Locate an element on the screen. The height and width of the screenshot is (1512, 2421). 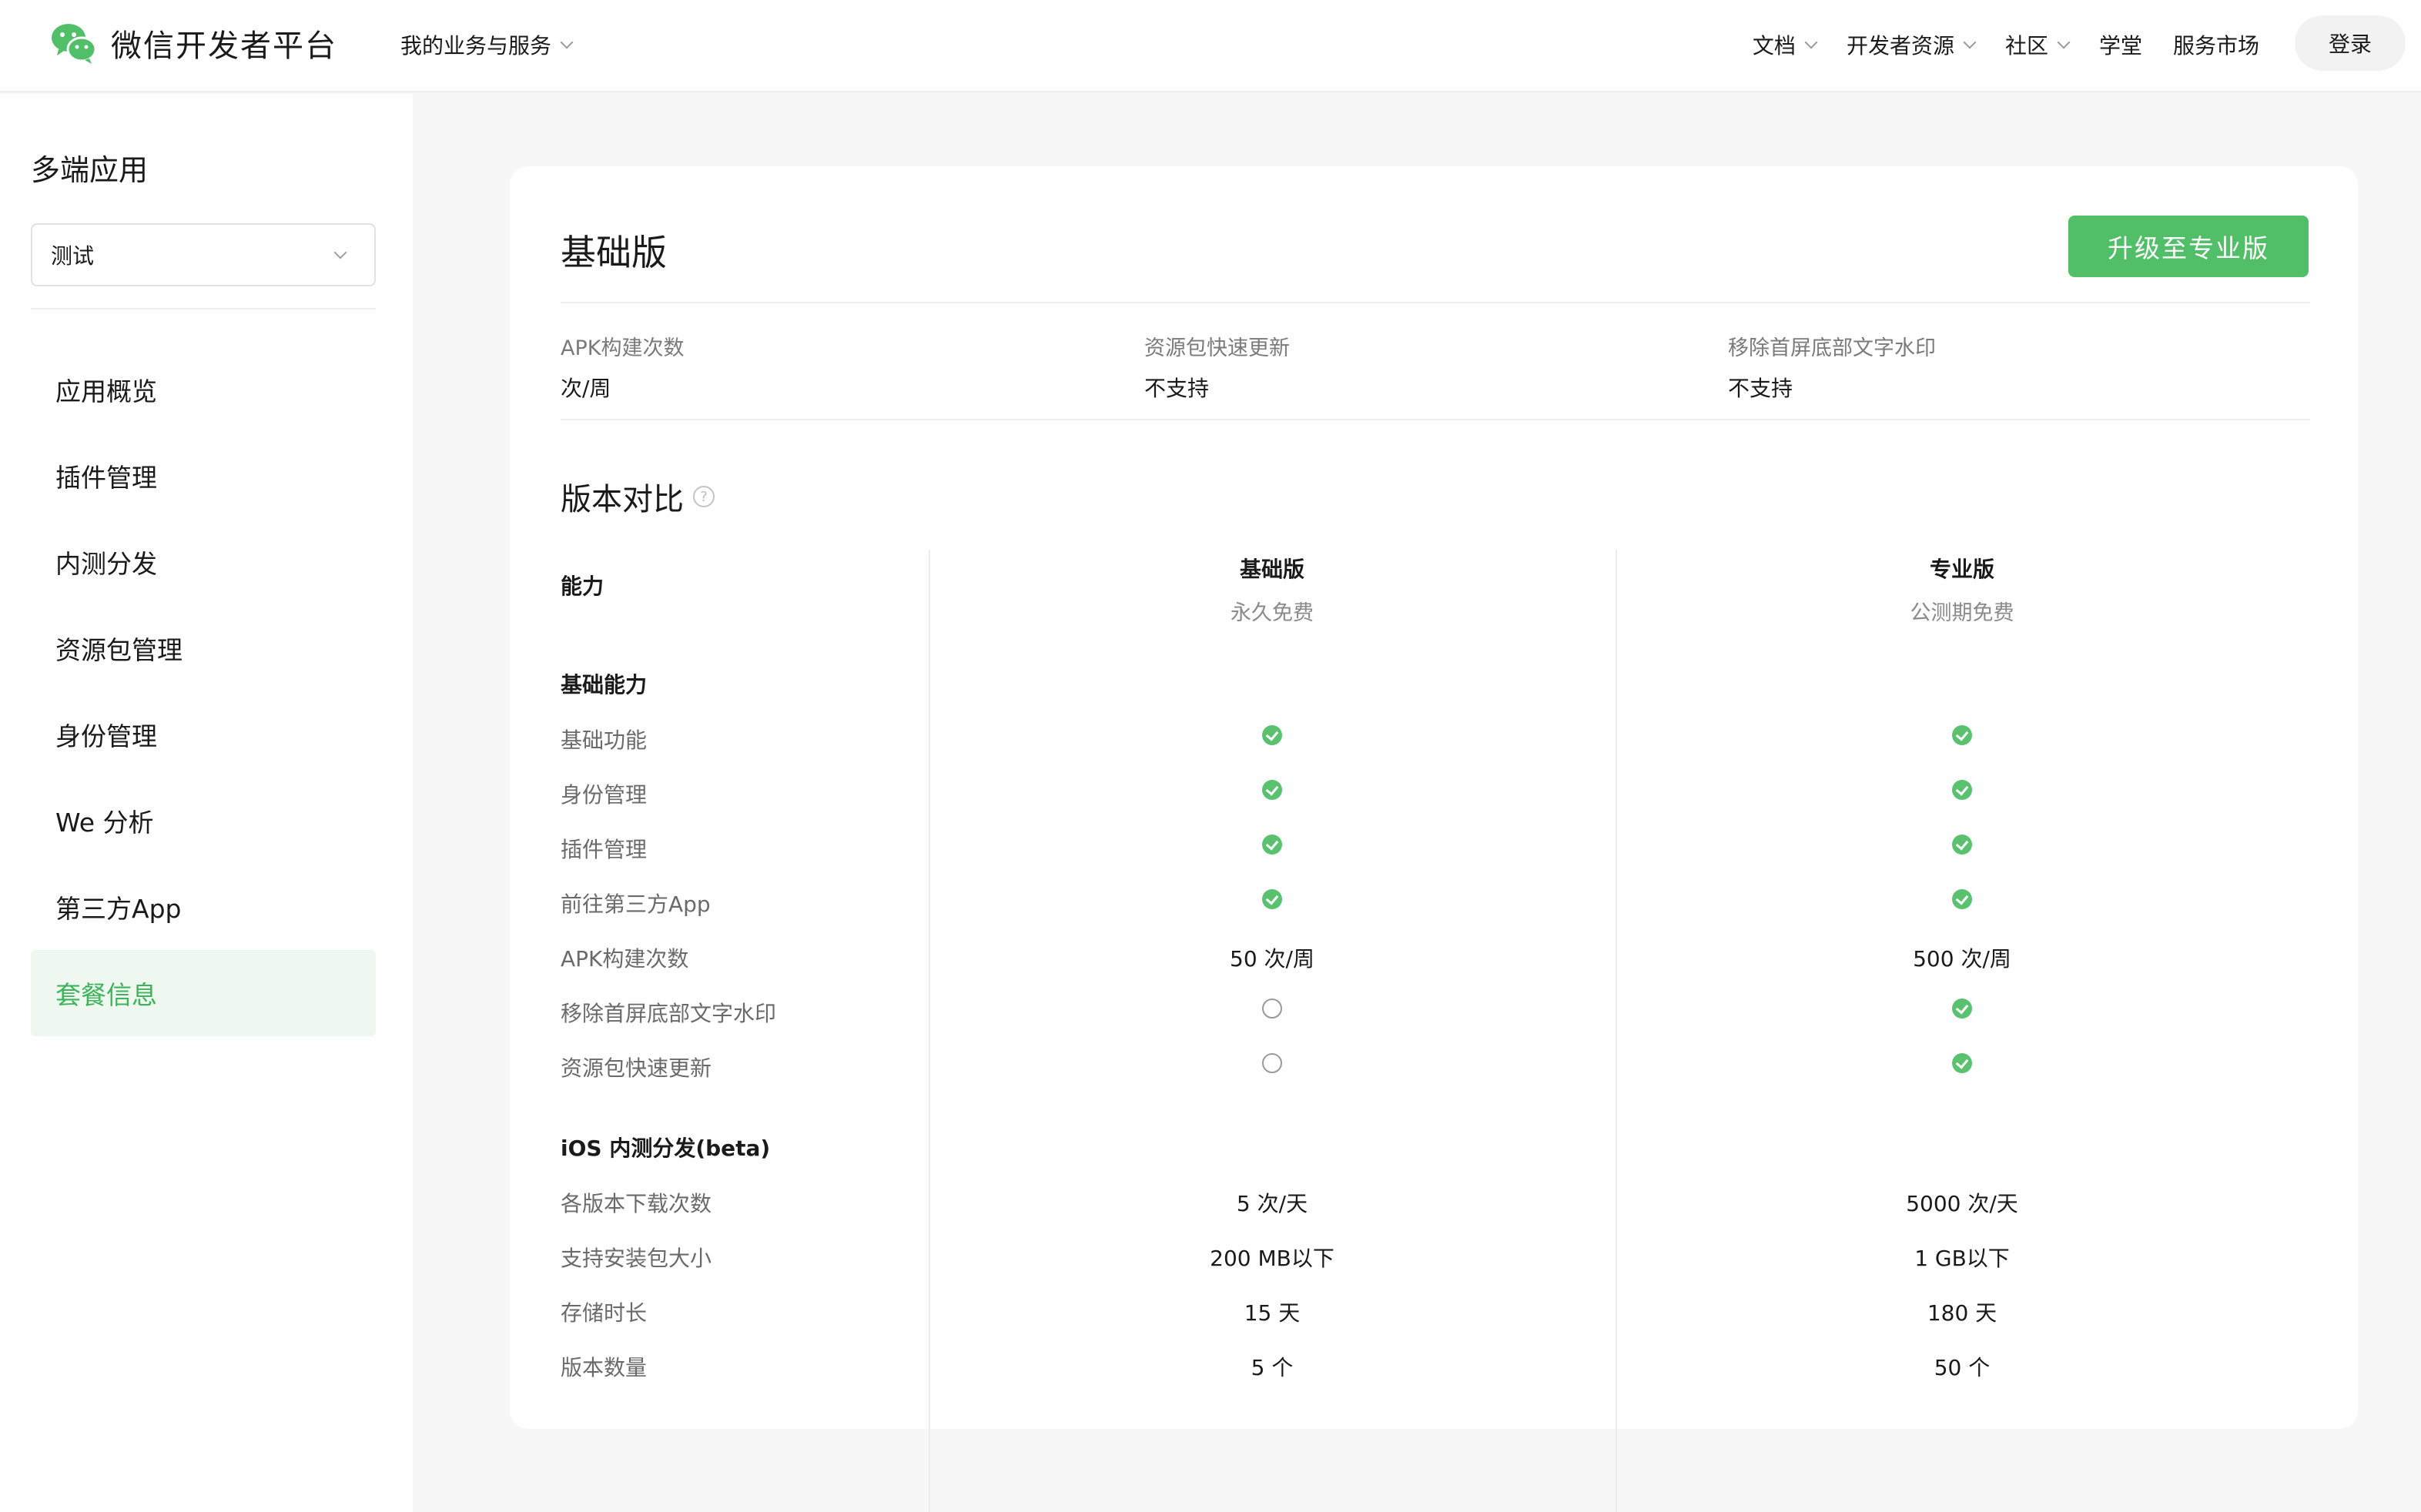
sidebar-item-identity-management: 身份管理 is located at coordinates (203, 734).